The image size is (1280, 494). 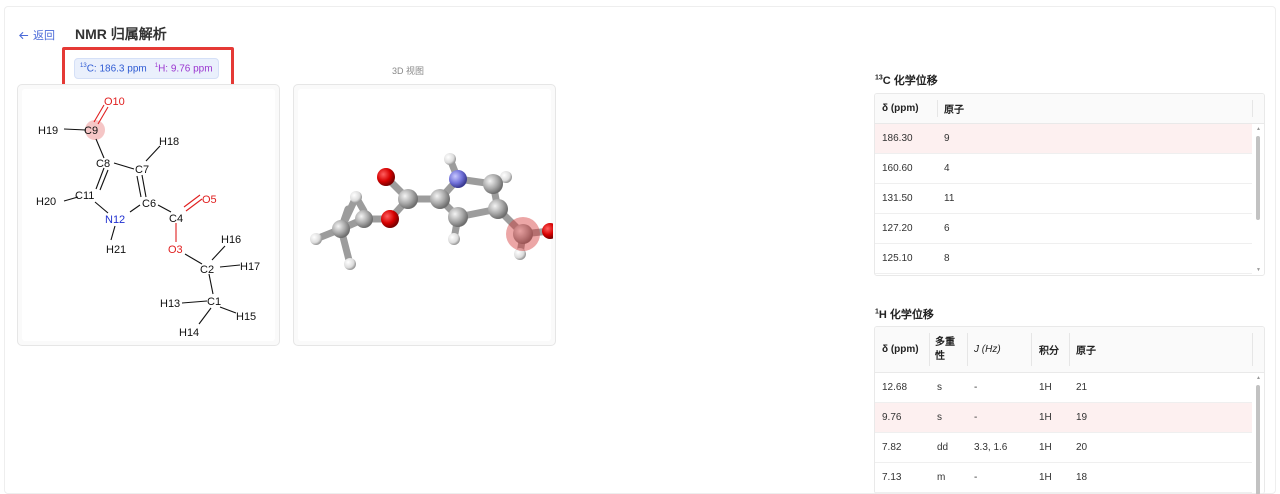 What do you see at coordinates (91, 131) in the screenshot?
I see `atom-label-c9: C9` at bounding box center [91, 131].